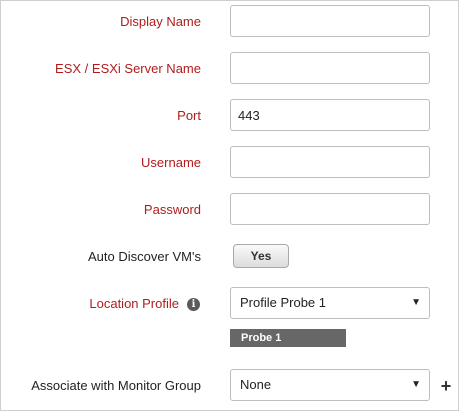 Image resolution: width=459 pixels, height=411 pixels. What do you see at coordinates (446, 386) in the screenshot?
I see `plus-icon: +` at bounding box center [446, 386].